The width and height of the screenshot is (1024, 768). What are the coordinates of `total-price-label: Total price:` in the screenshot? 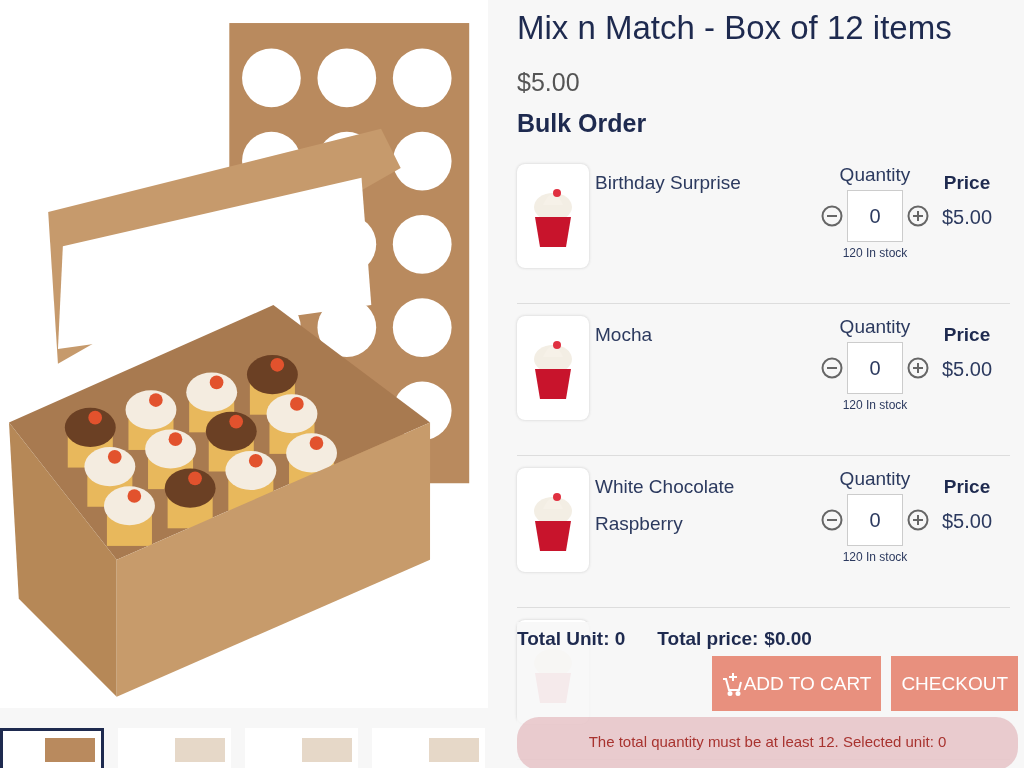 It's located at (708, 639).